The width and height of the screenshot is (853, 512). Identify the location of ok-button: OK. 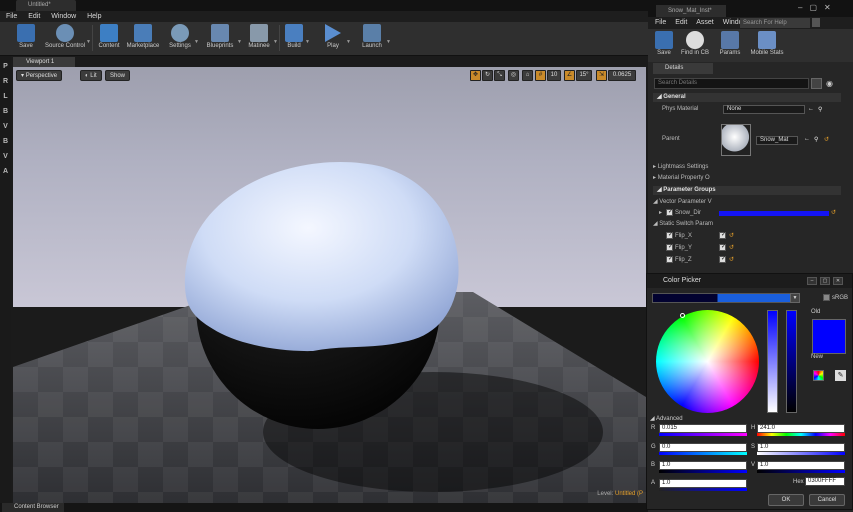
(786, 500).